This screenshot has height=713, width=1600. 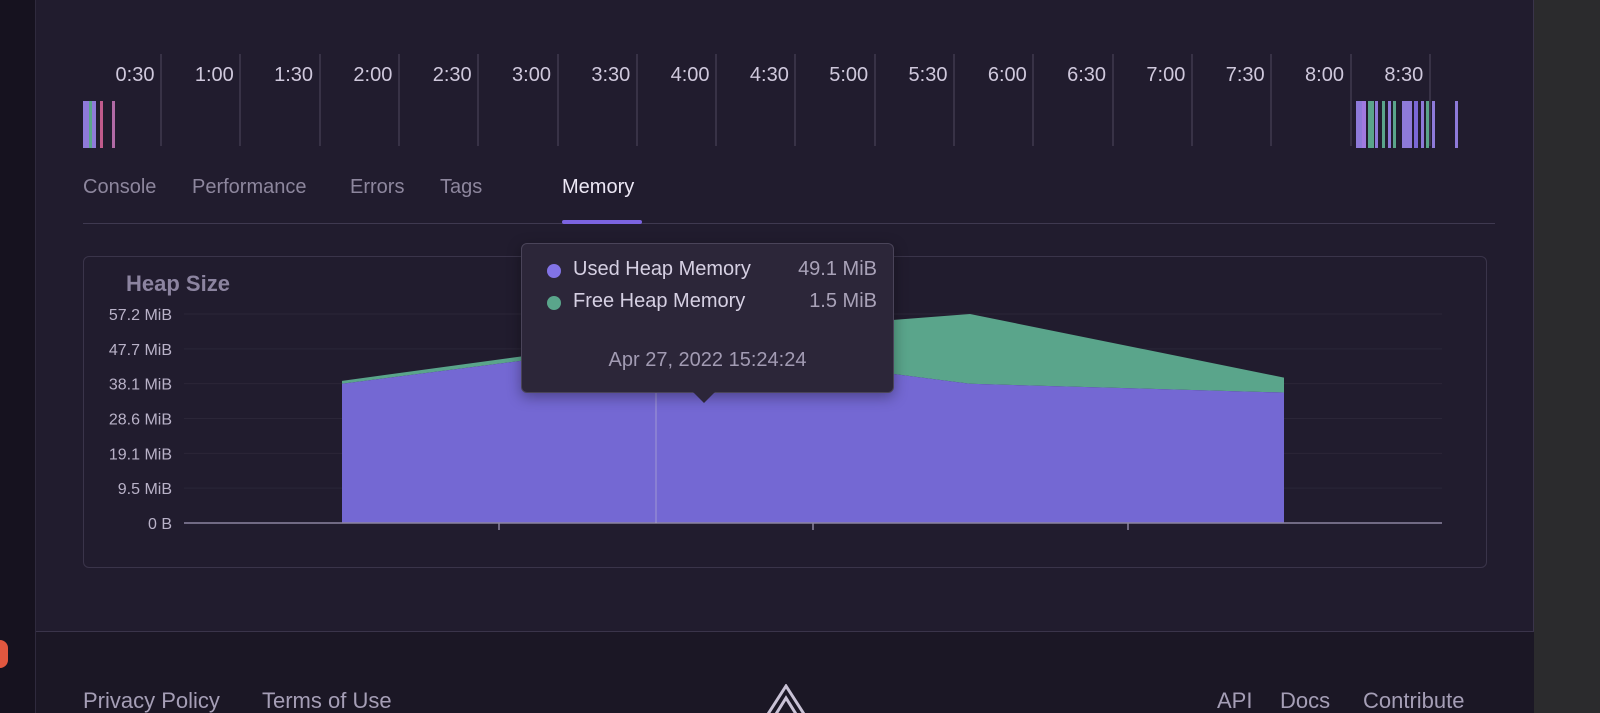 What do you see at coordinates (531, 75) in the screenshot?
I see `timeline-tick-label: 3:00` at bounding box center [531, 75].